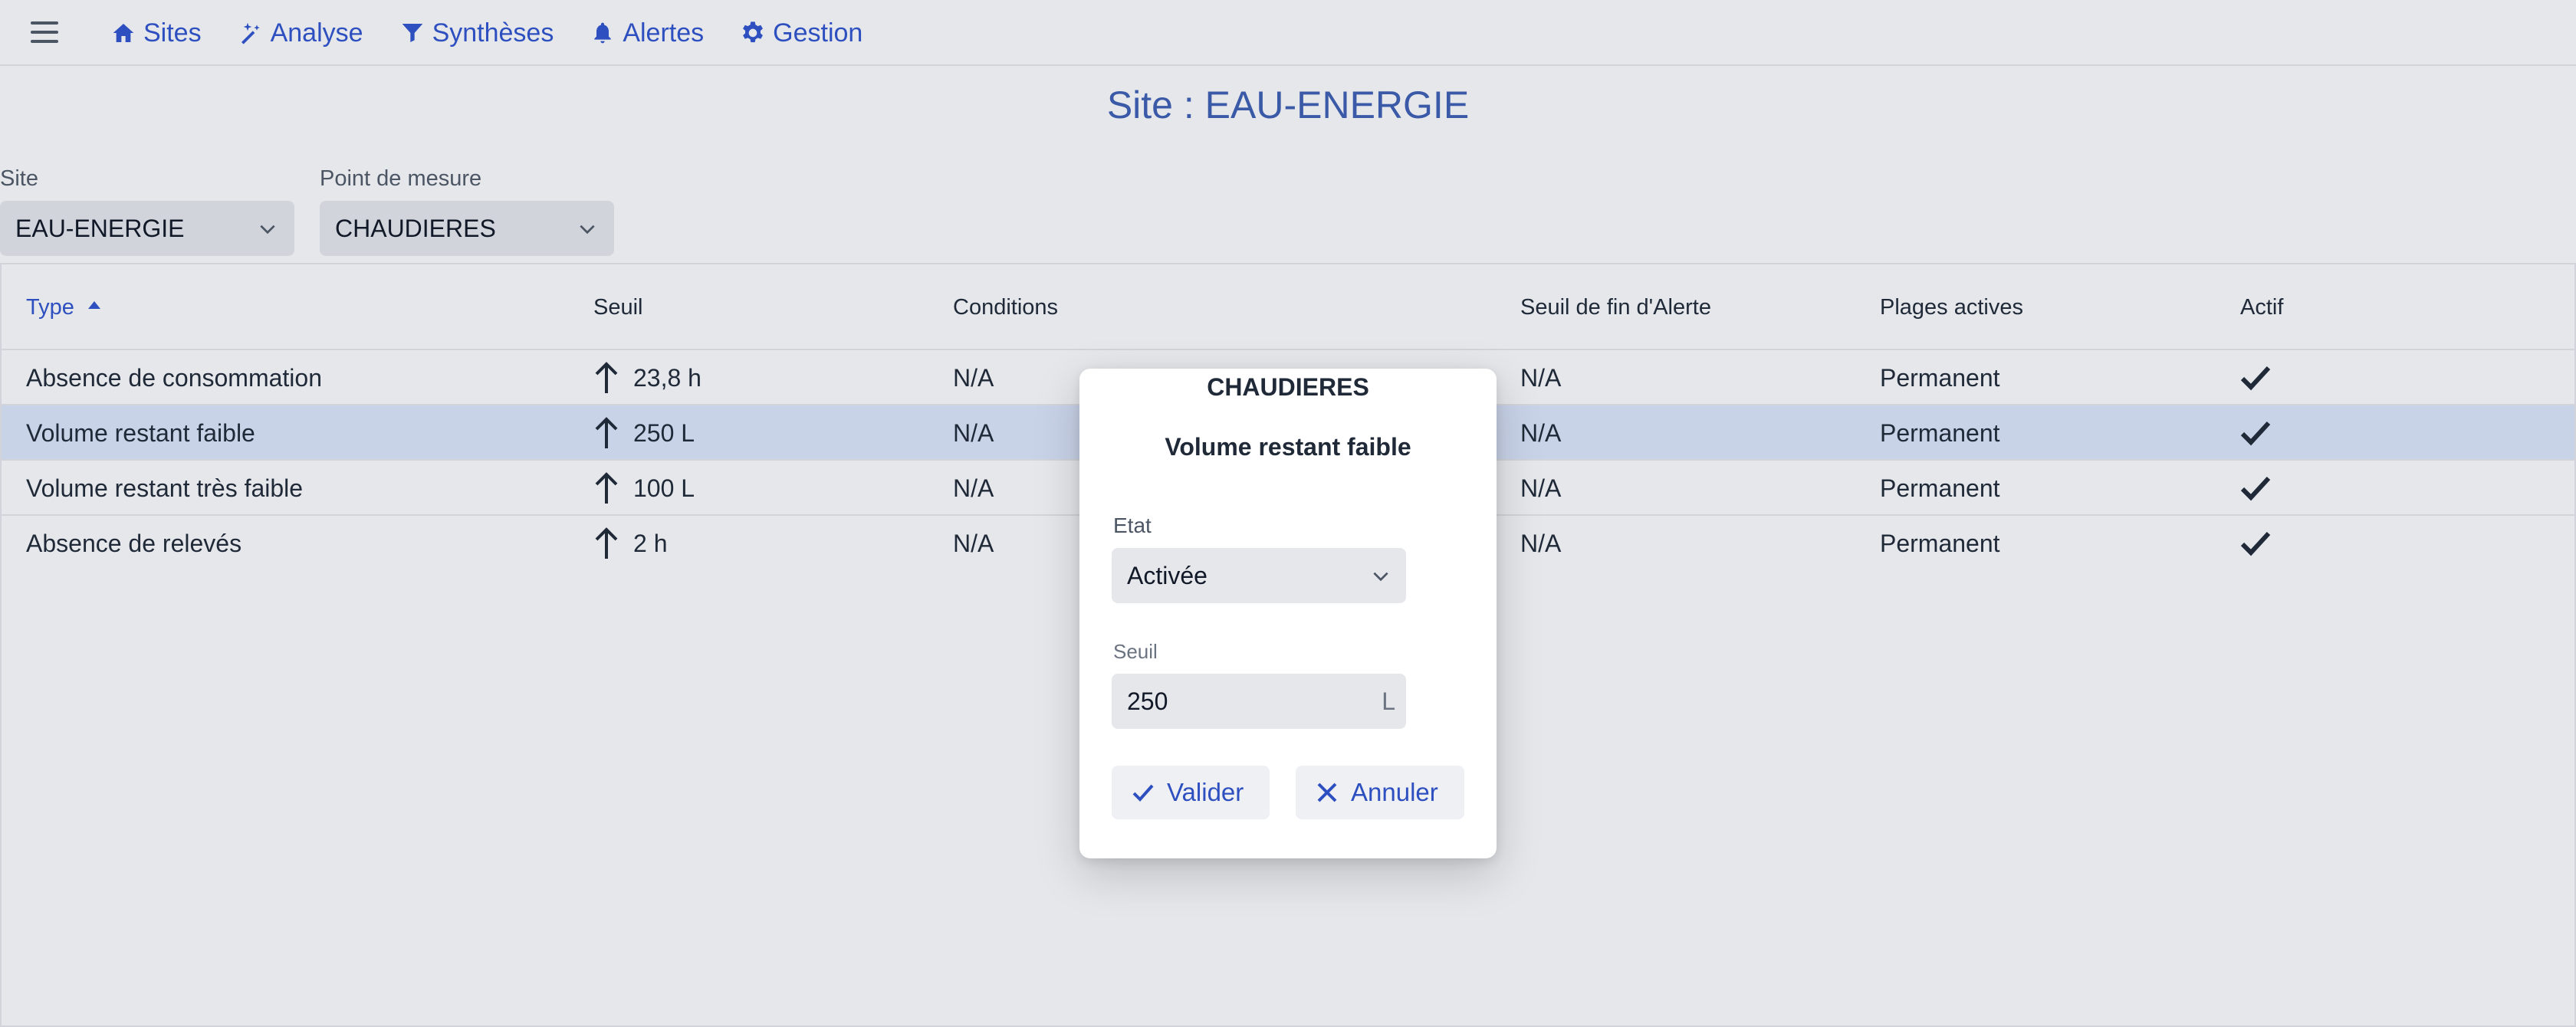 Image resolution: width=2576 pixels, height=1027 pixels. What do you see at coordinates (416, 228) in the screenshot?
I see `point-de-mesure-value: CHAUDIERES` at bounding box center [416, 228].